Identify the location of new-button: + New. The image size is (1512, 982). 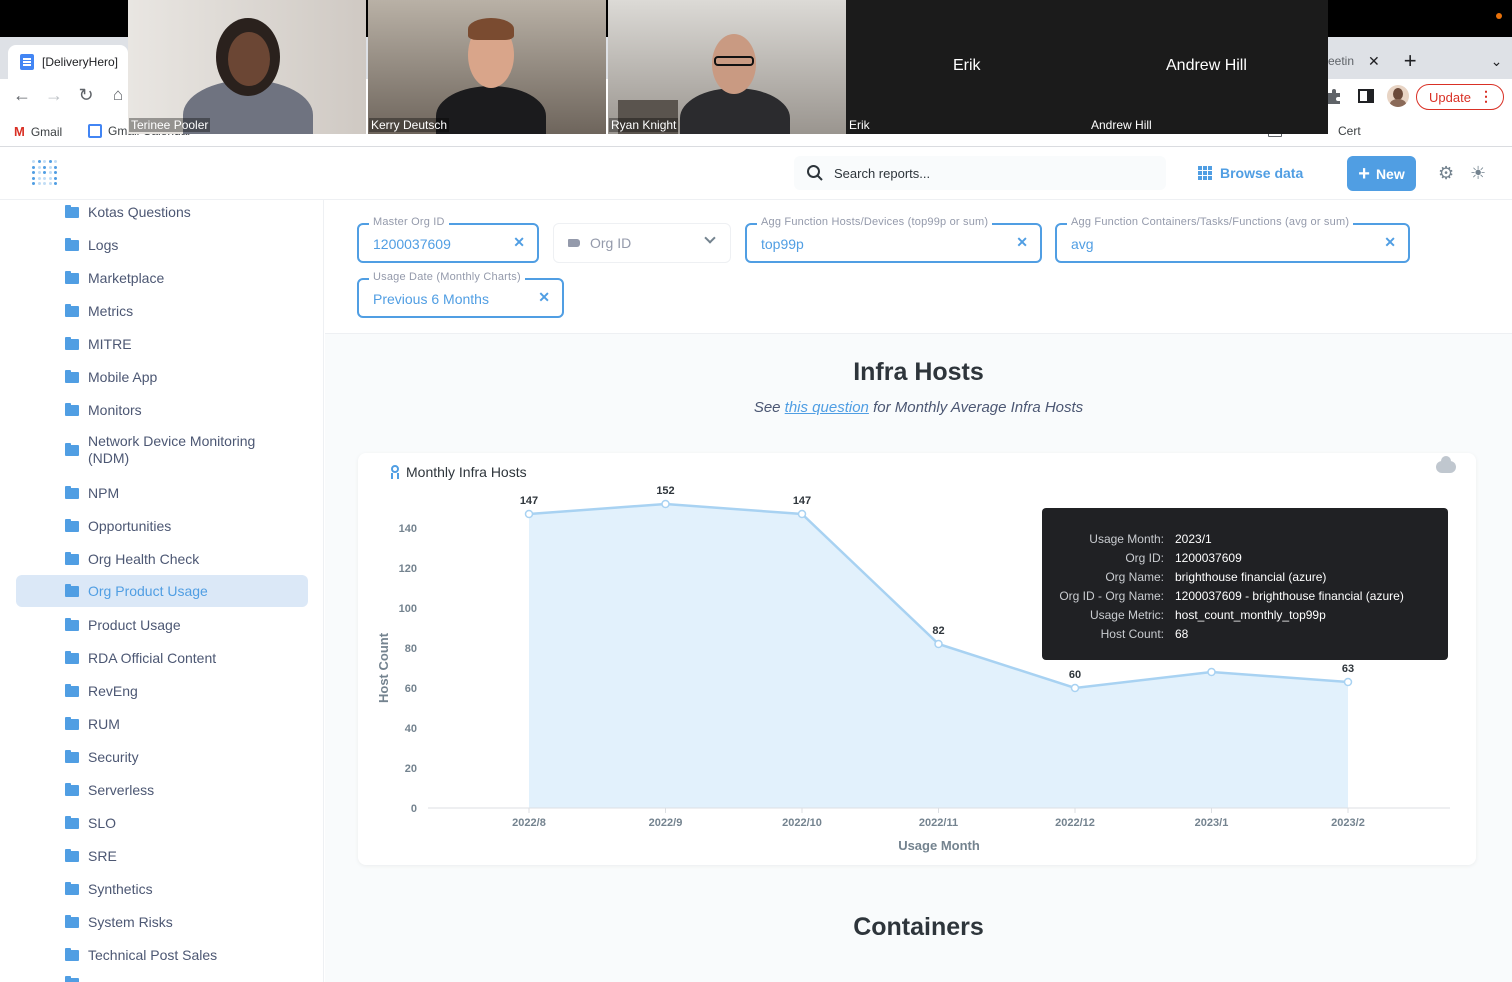
(1381, 173).